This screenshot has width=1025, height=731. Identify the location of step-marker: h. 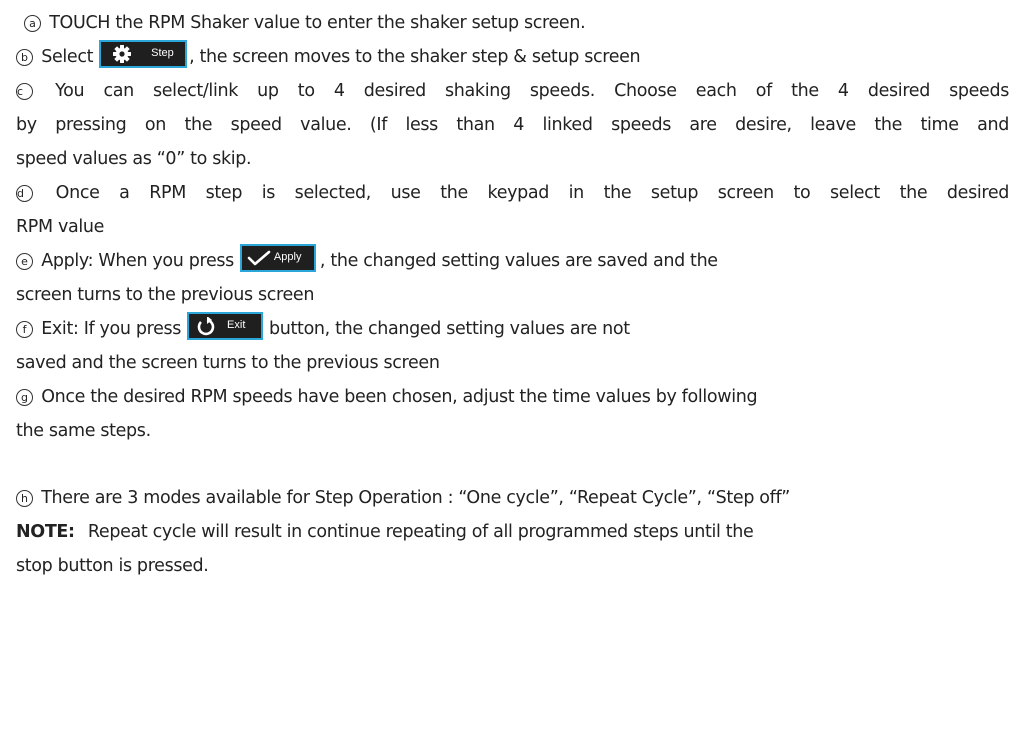
(24, 498).